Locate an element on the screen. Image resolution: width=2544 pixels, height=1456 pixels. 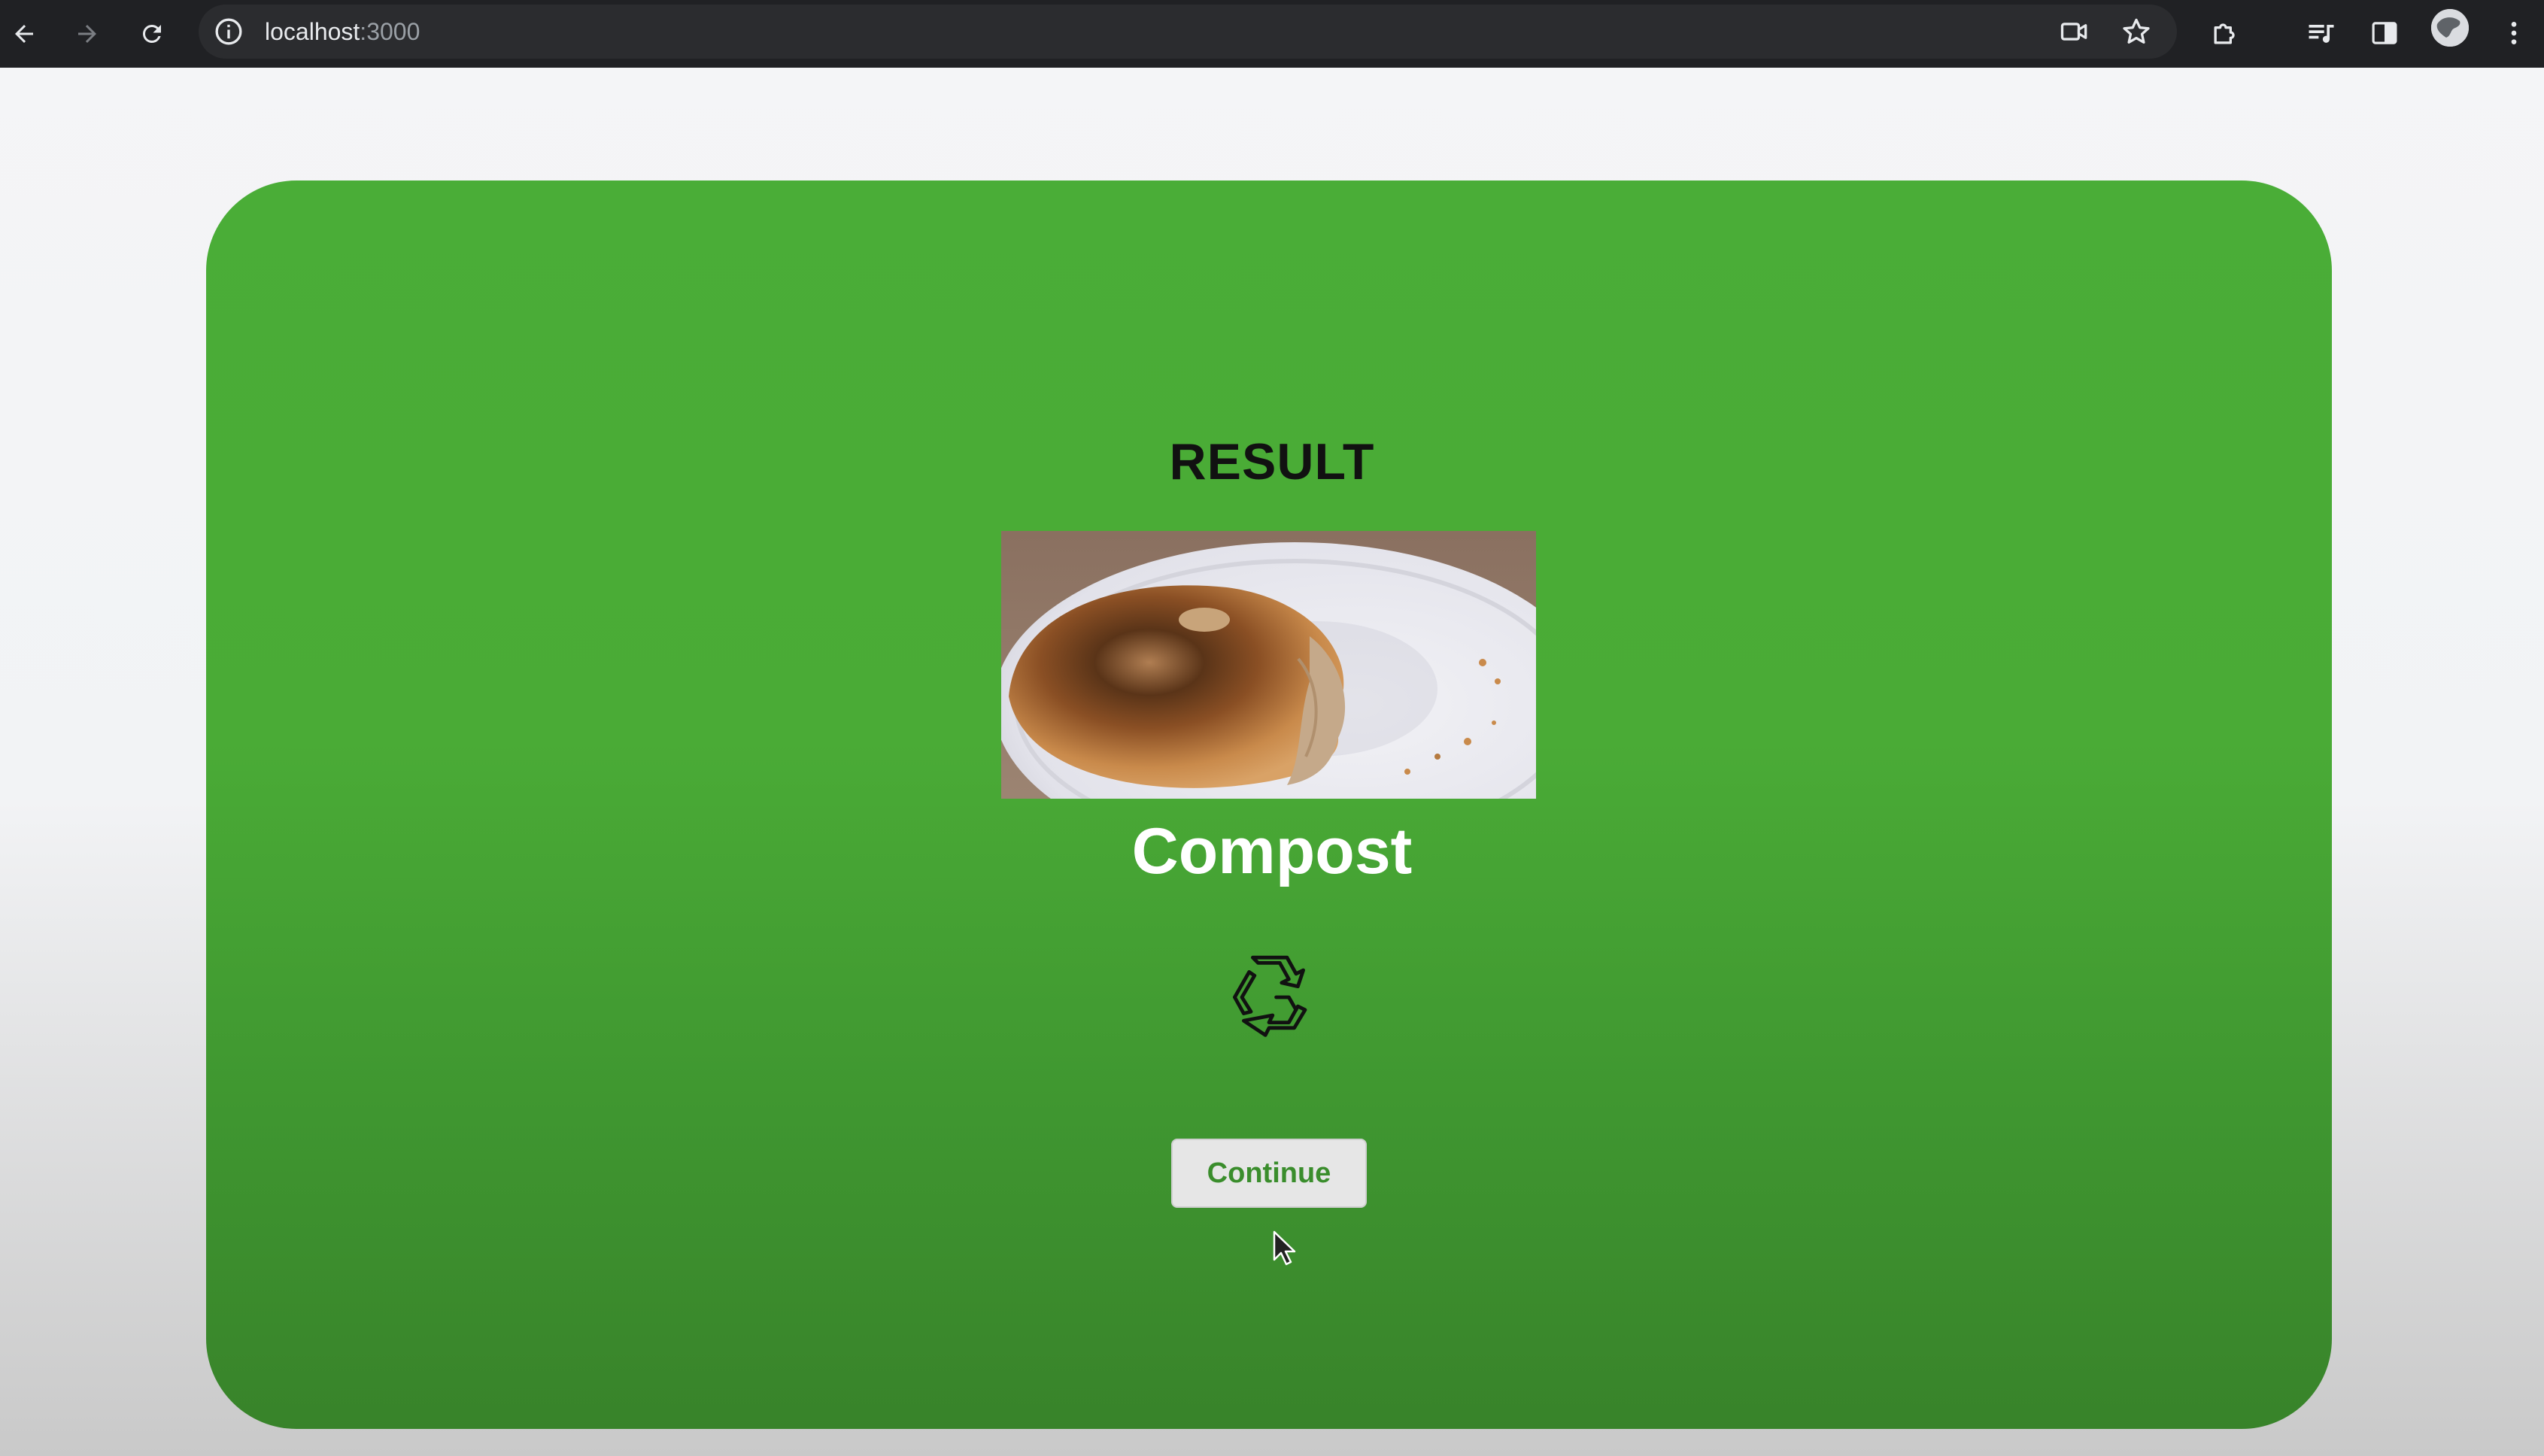
result-photo is located at coordinates (1268, 665).